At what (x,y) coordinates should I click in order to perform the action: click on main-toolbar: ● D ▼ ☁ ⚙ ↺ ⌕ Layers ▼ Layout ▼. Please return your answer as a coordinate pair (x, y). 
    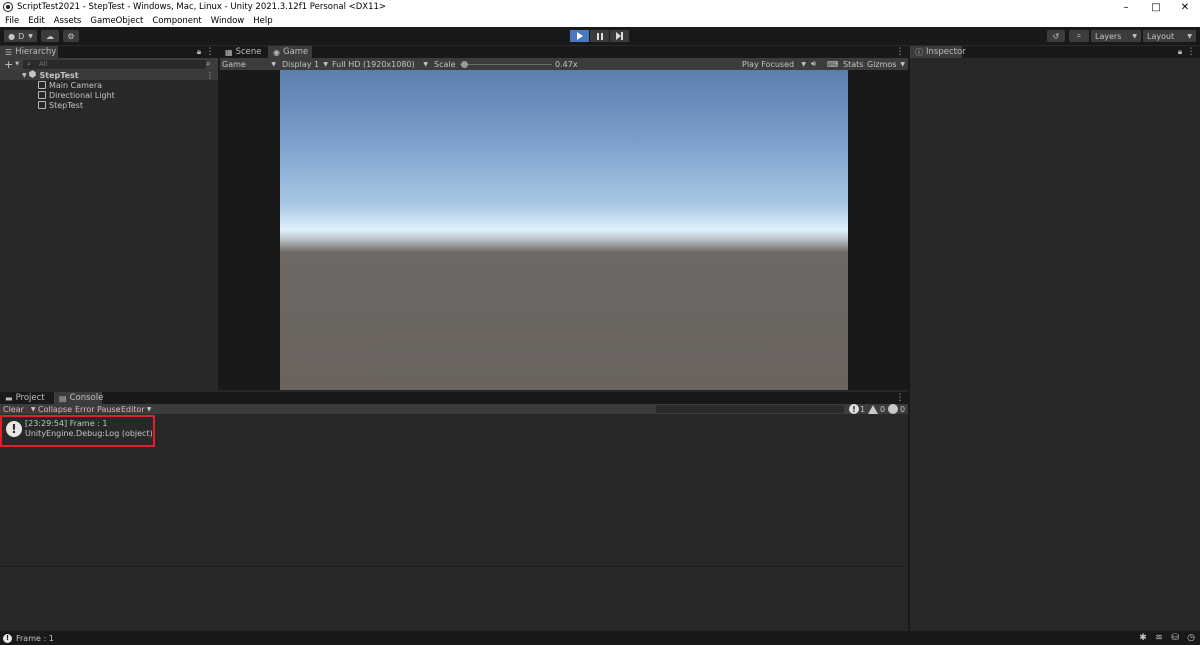
    Looking at the image, I should click on (600, 36).